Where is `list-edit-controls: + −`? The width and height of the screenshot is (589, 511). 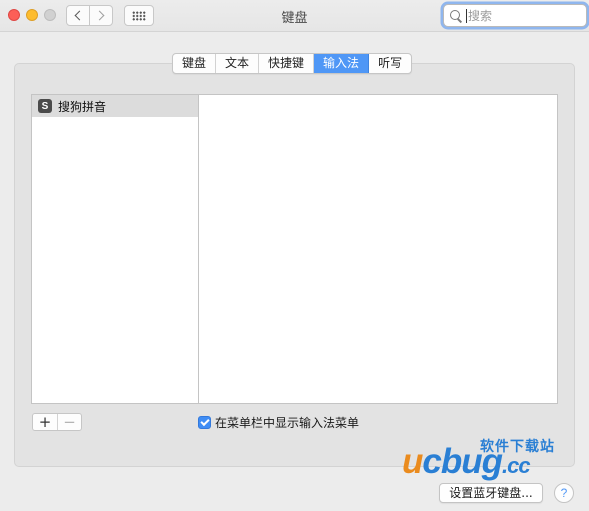
list-edit-controls: + − is located at coordinates (57, 422).